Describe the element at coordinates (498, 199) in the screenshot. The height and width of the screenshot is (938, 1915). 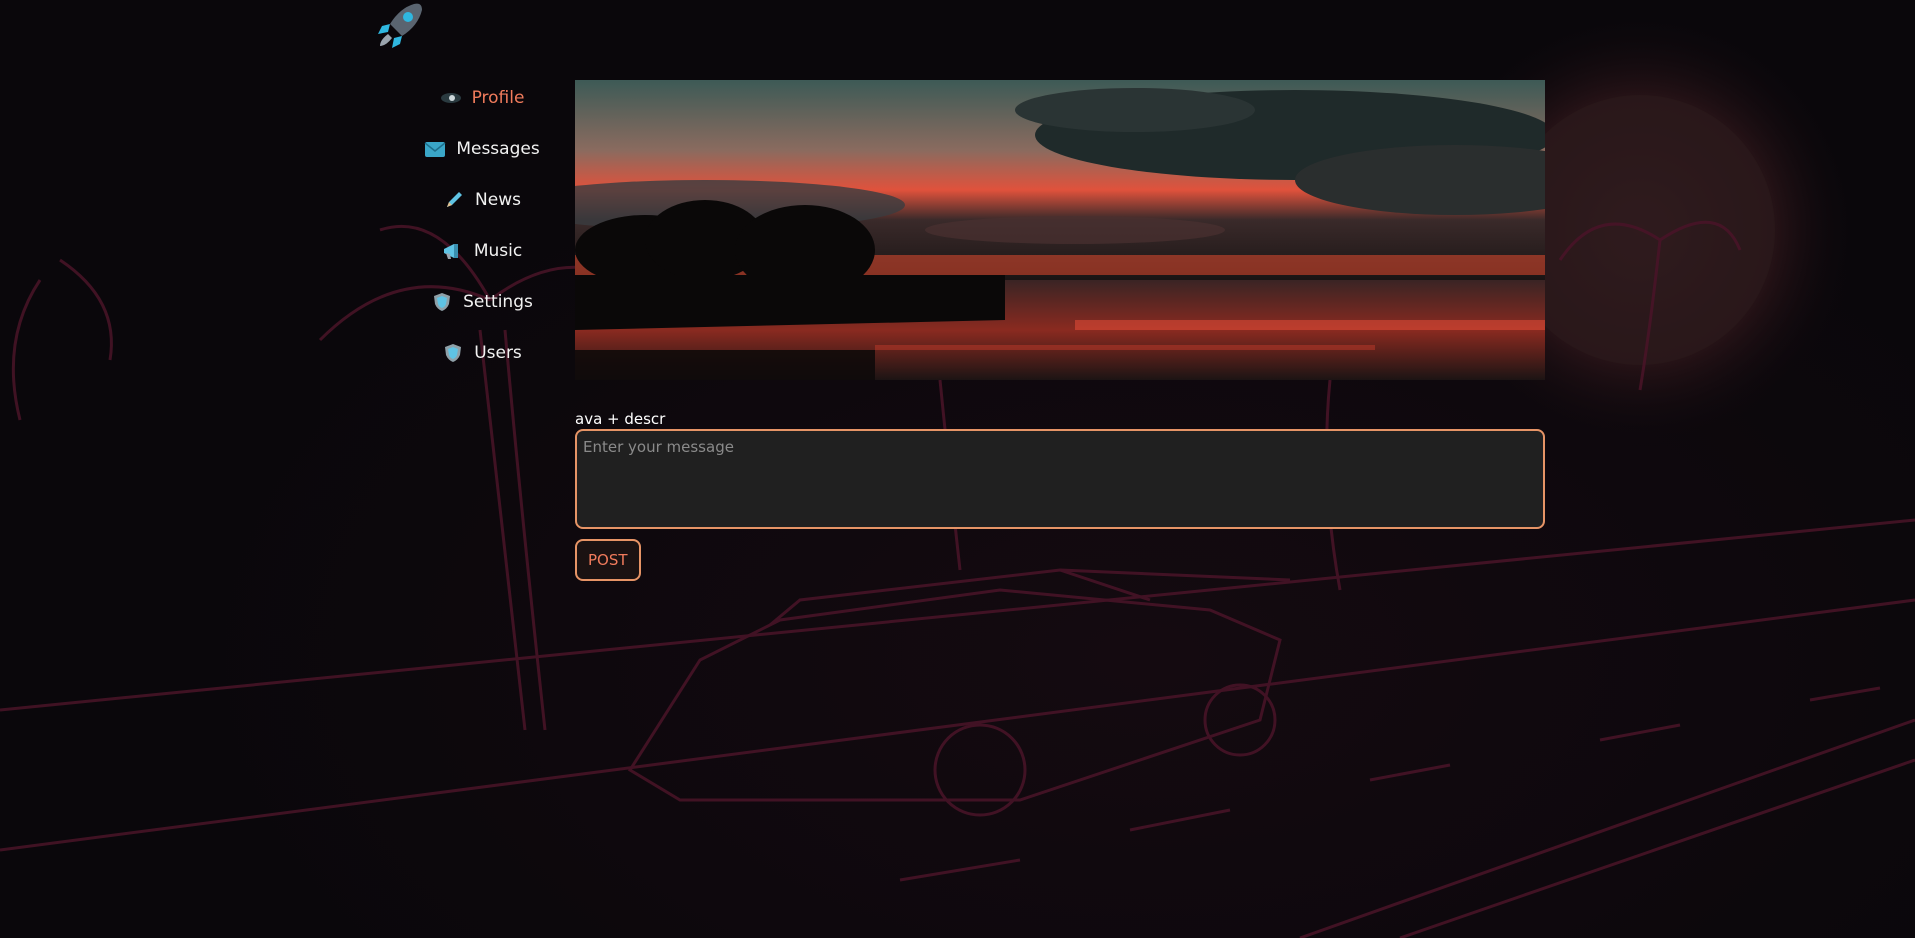
I see `sidebar-item-label: News` at that location.